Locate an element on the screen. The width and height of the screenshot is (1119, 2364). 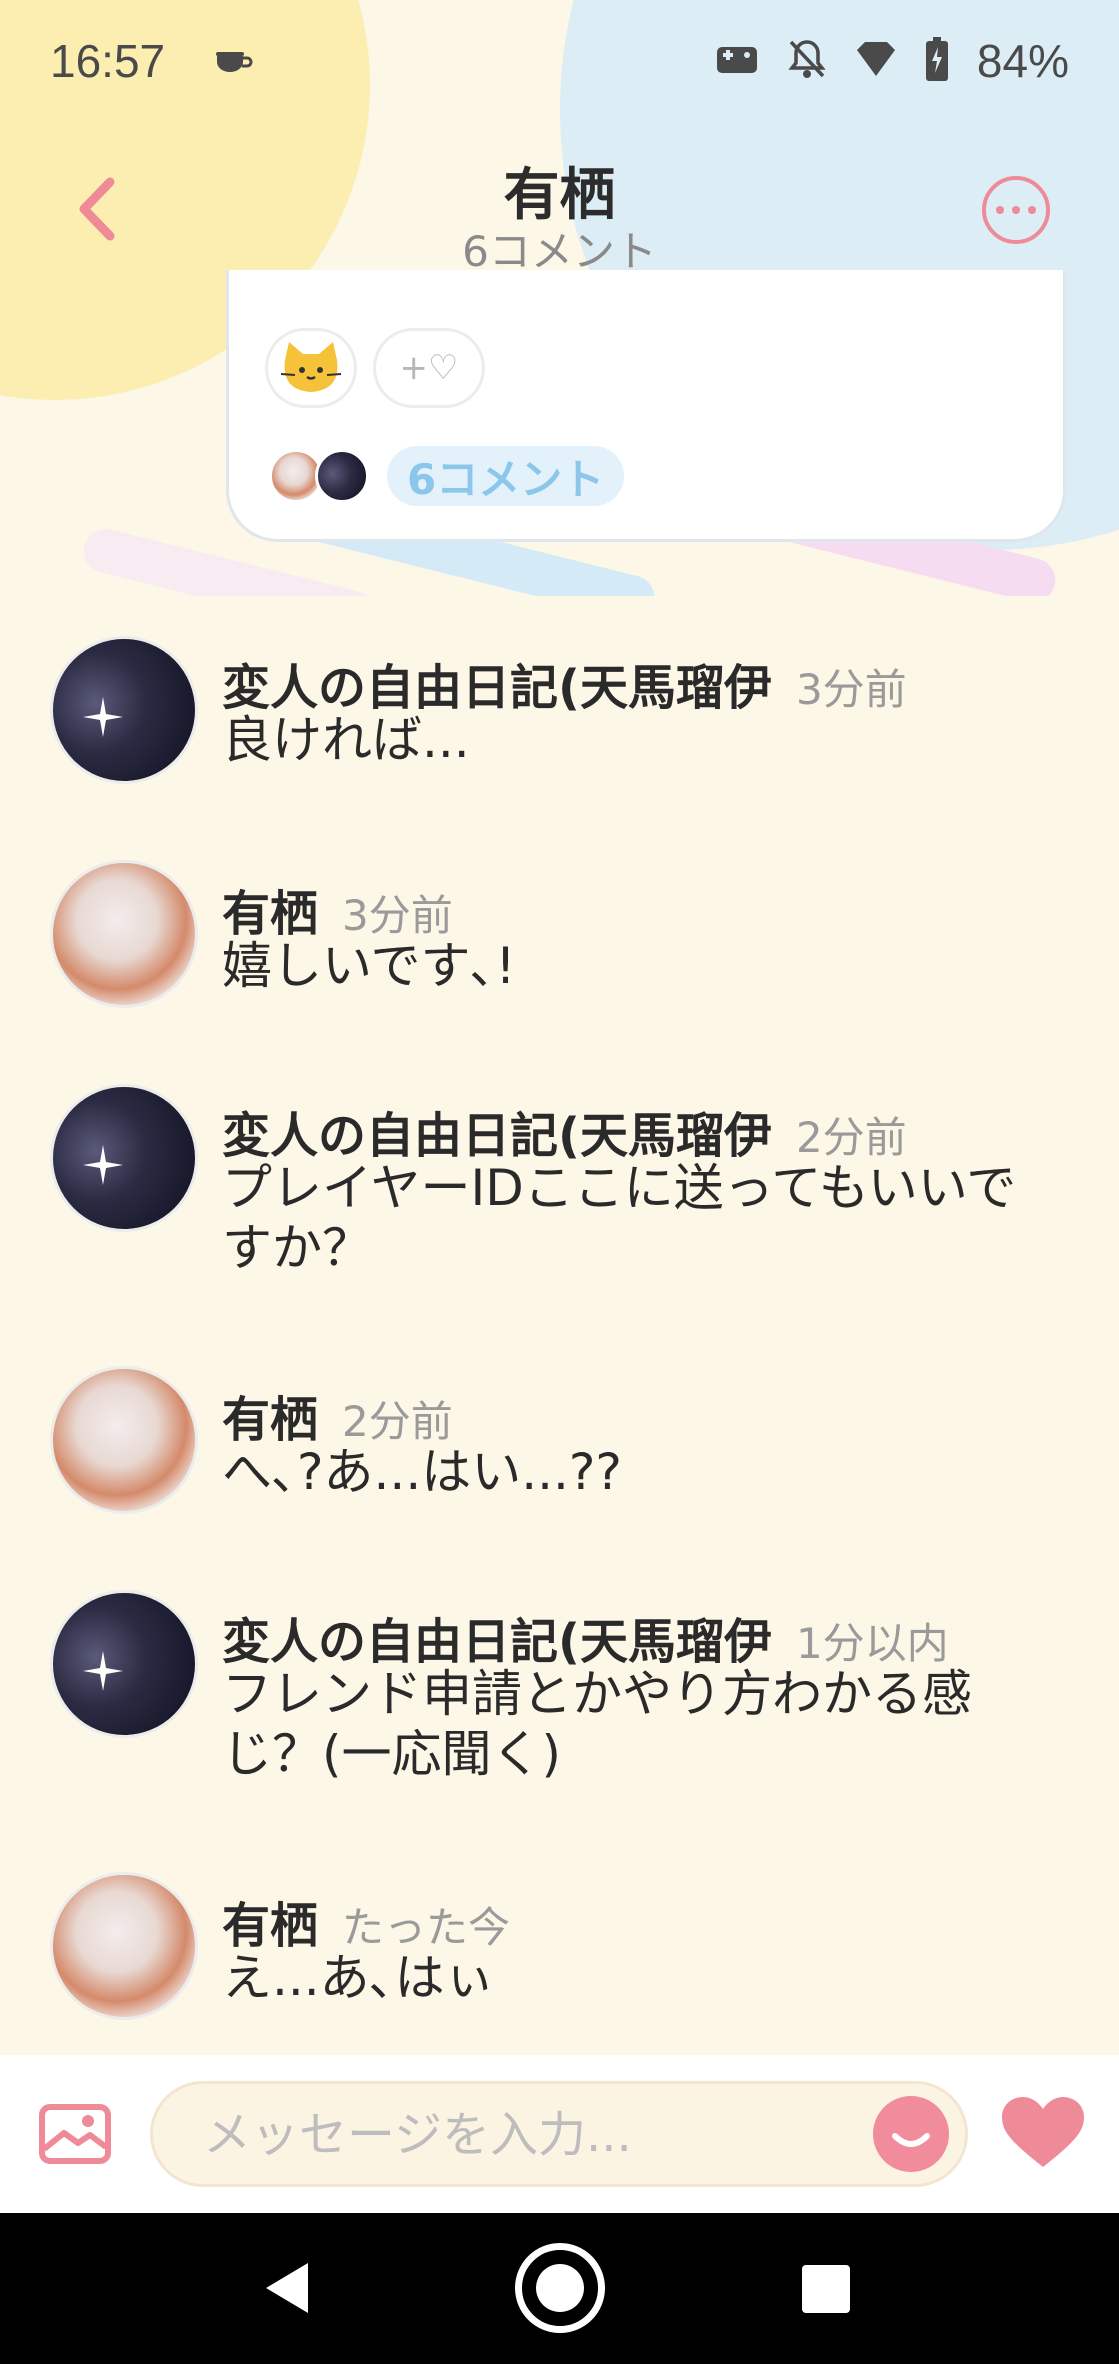
battery-level: 84% is located at coordinates (1022, 61).